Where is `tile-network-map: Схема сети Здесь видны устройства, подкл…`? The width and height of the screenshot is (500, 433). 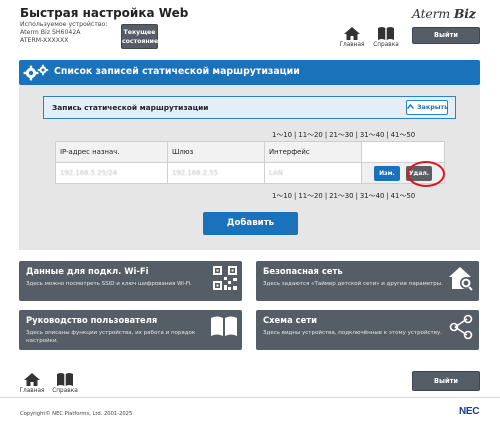
tile-network-map: Схема сети Здесь видны устройства, подкл… is located at coordinates (367, 330).